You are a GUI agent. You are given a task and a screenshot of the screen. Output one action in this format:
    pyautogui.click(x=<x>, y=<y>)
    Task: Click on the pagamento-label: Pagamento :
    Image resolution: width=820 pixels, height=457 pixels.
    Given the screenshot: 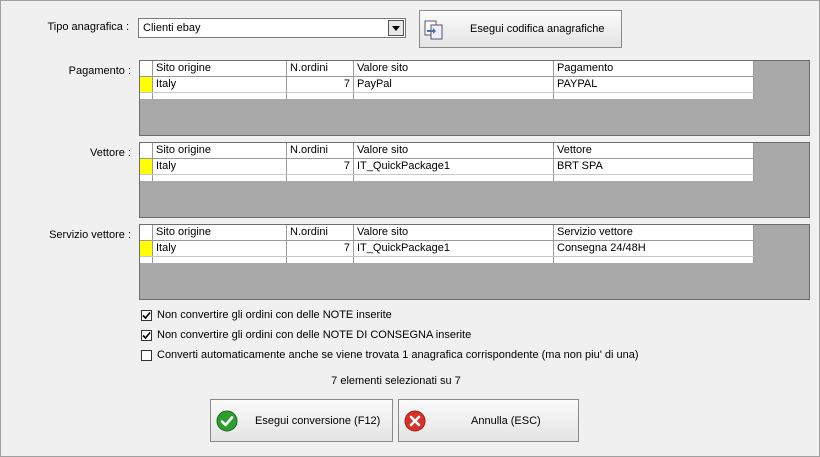 What is the action you would take?
    pyautogui.click(x=99, y=71)
    